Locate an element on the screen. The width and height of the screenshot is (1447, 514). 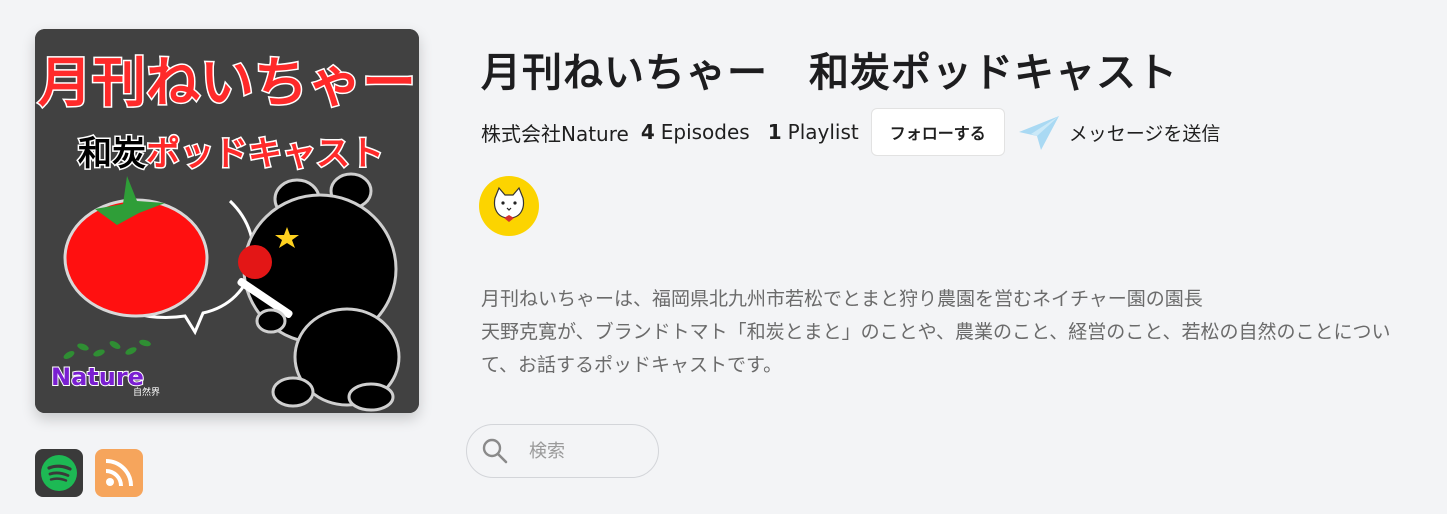
description-line: て、お話するポッドキャストです。 is located at coordinates (632, 365).